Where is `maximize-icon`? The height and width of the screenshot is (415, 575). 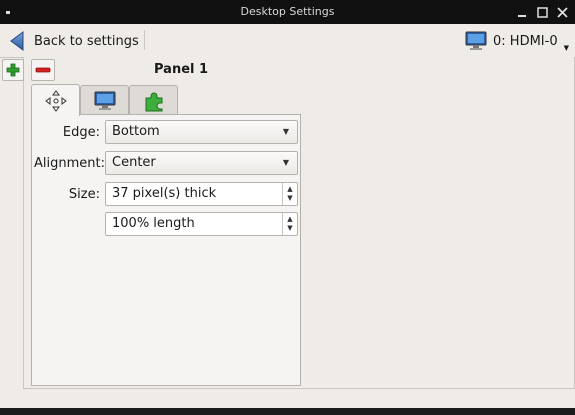 maximize-icon is located at coordinates (542, 12).